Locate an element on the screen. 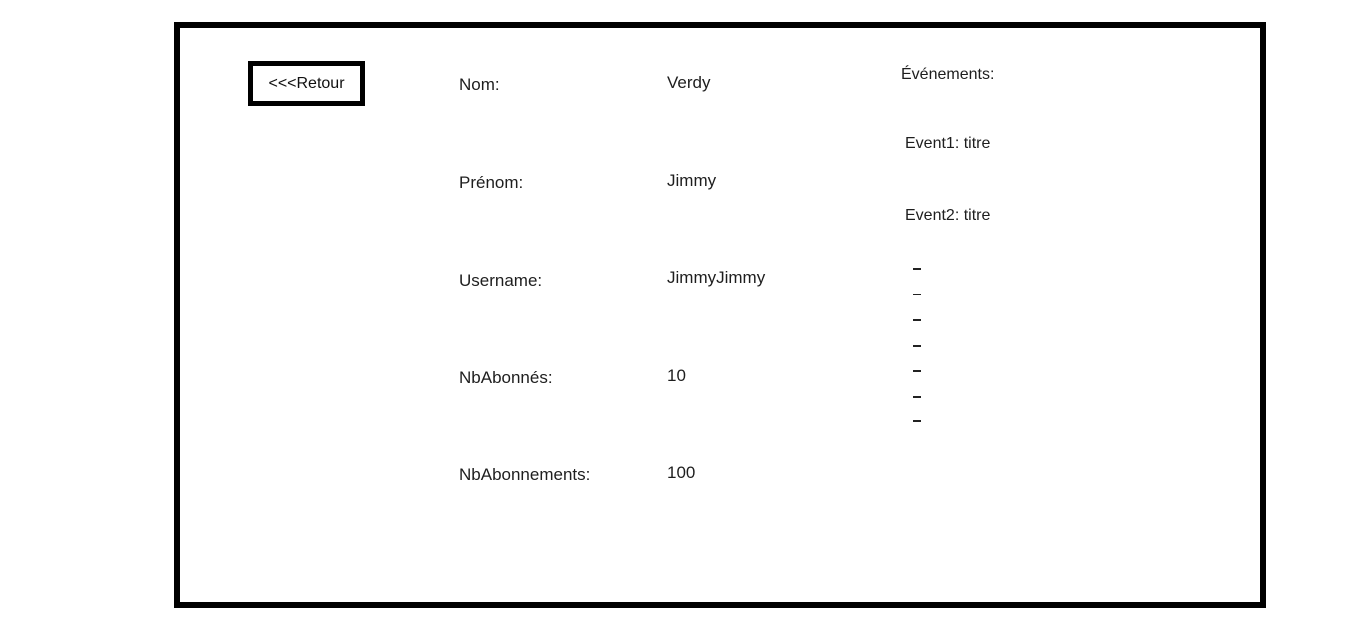  back-button: <<<Retour is located at coordinates (306, 83).